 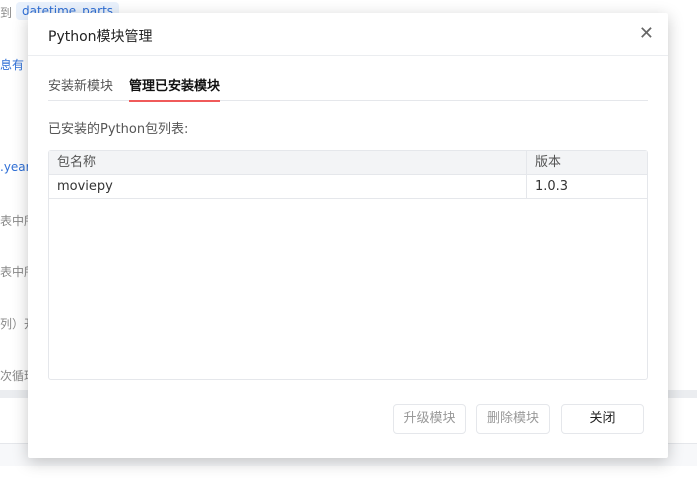 I want to click on table-header: 包名称 版本, so click(x=348, y=163).